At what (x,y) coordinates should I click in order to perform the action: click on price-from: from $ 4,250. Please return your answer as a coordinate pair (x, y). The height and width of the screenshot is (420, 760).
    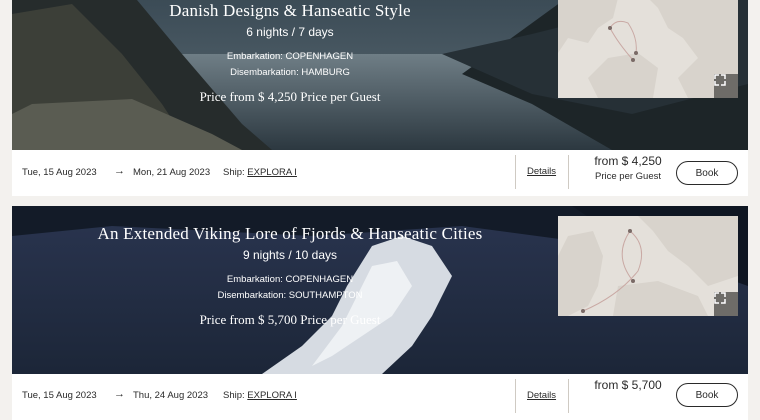
    Looking at the image, I should click on (628, 161).